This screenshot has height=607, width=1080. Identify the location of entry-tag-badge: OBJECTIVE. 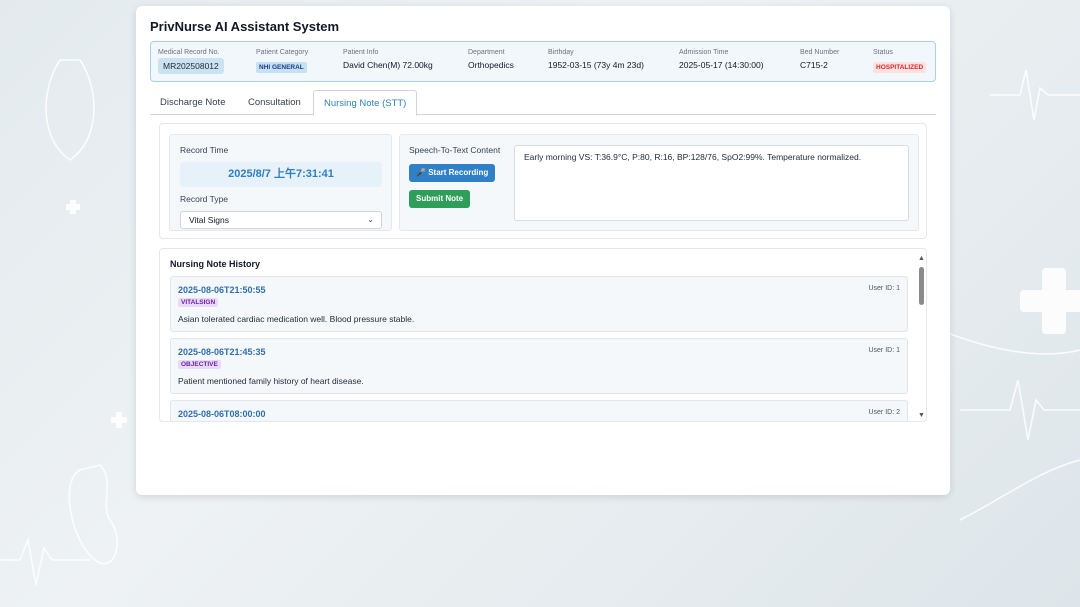
(199, 364).